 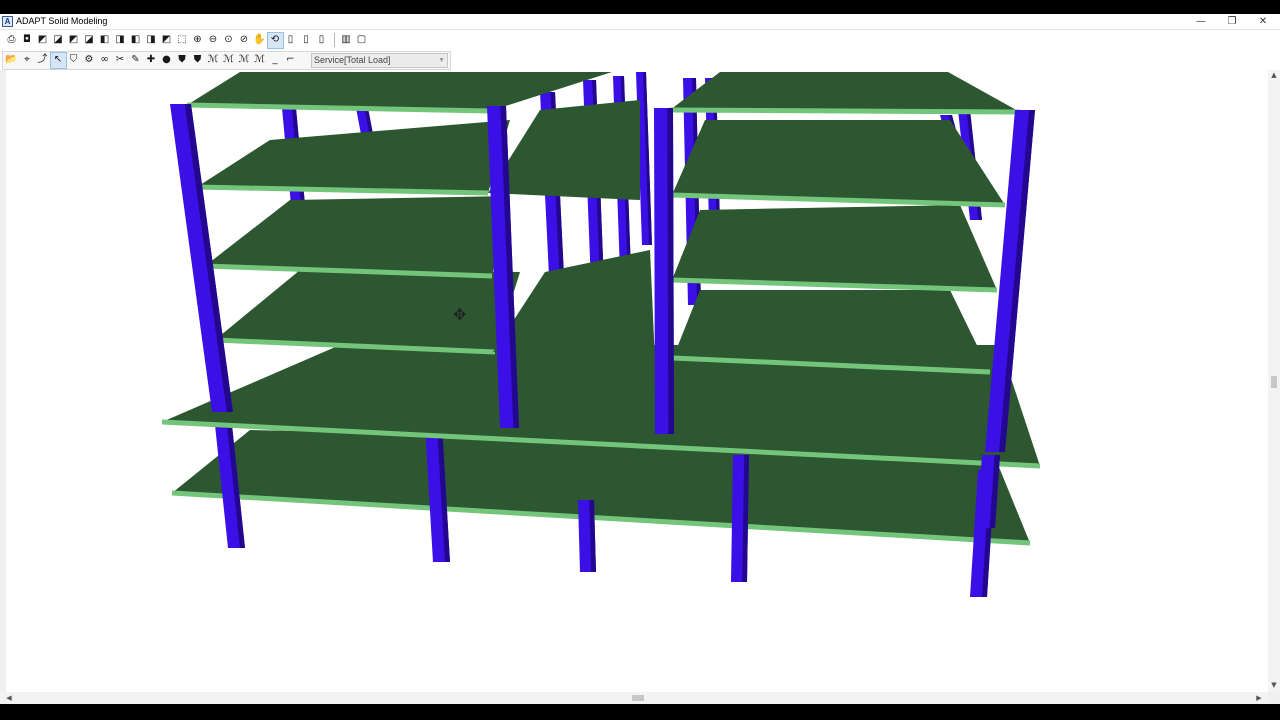 What do you see at coordinates (638, 698) in the screenshot?
I see `horizontal-scroll-thumb` at bounding box center [638, 698].